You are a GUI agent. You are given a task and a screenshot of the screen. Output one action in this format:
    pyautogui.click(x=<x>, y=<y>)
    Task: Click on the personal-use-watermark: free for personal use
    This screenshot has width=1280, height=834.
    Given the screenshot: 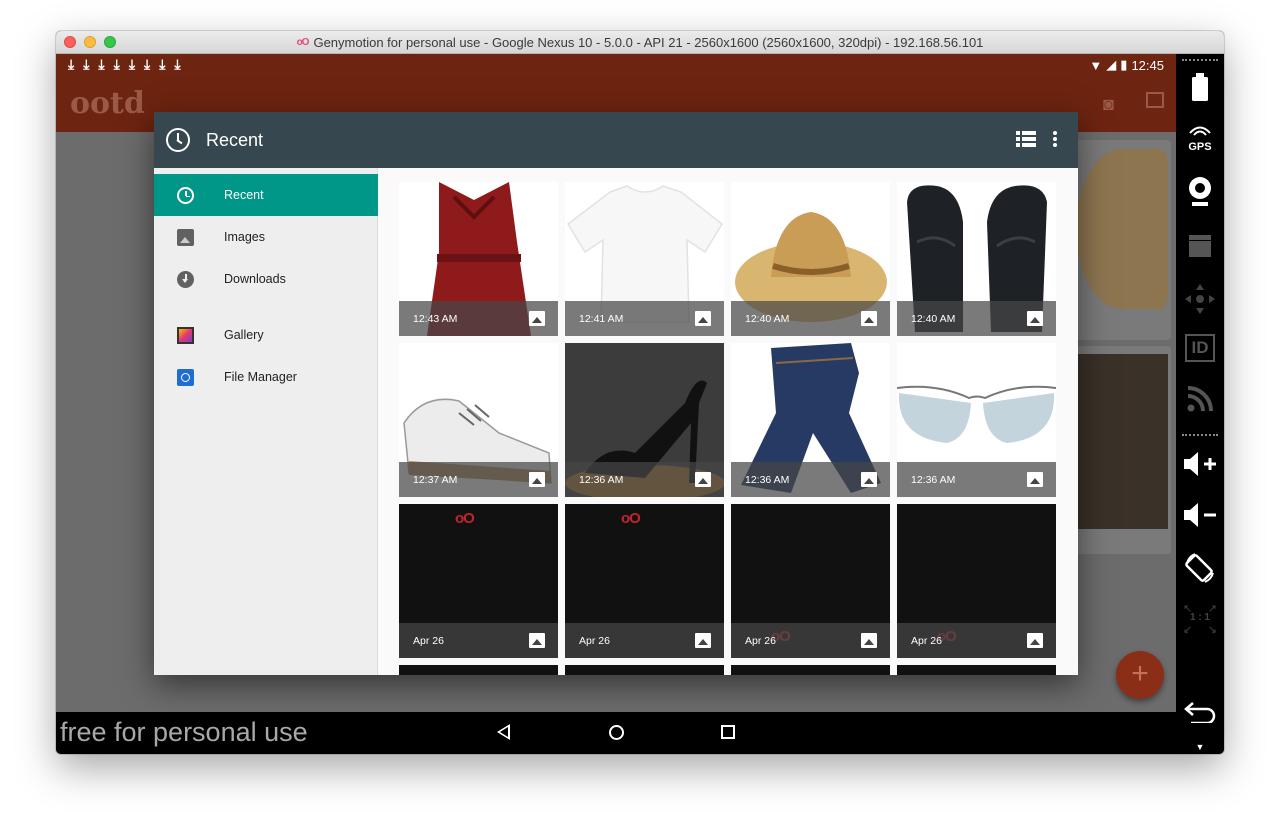 What is the action you would take?
    pyautogui.click(x=184, y=732)
    